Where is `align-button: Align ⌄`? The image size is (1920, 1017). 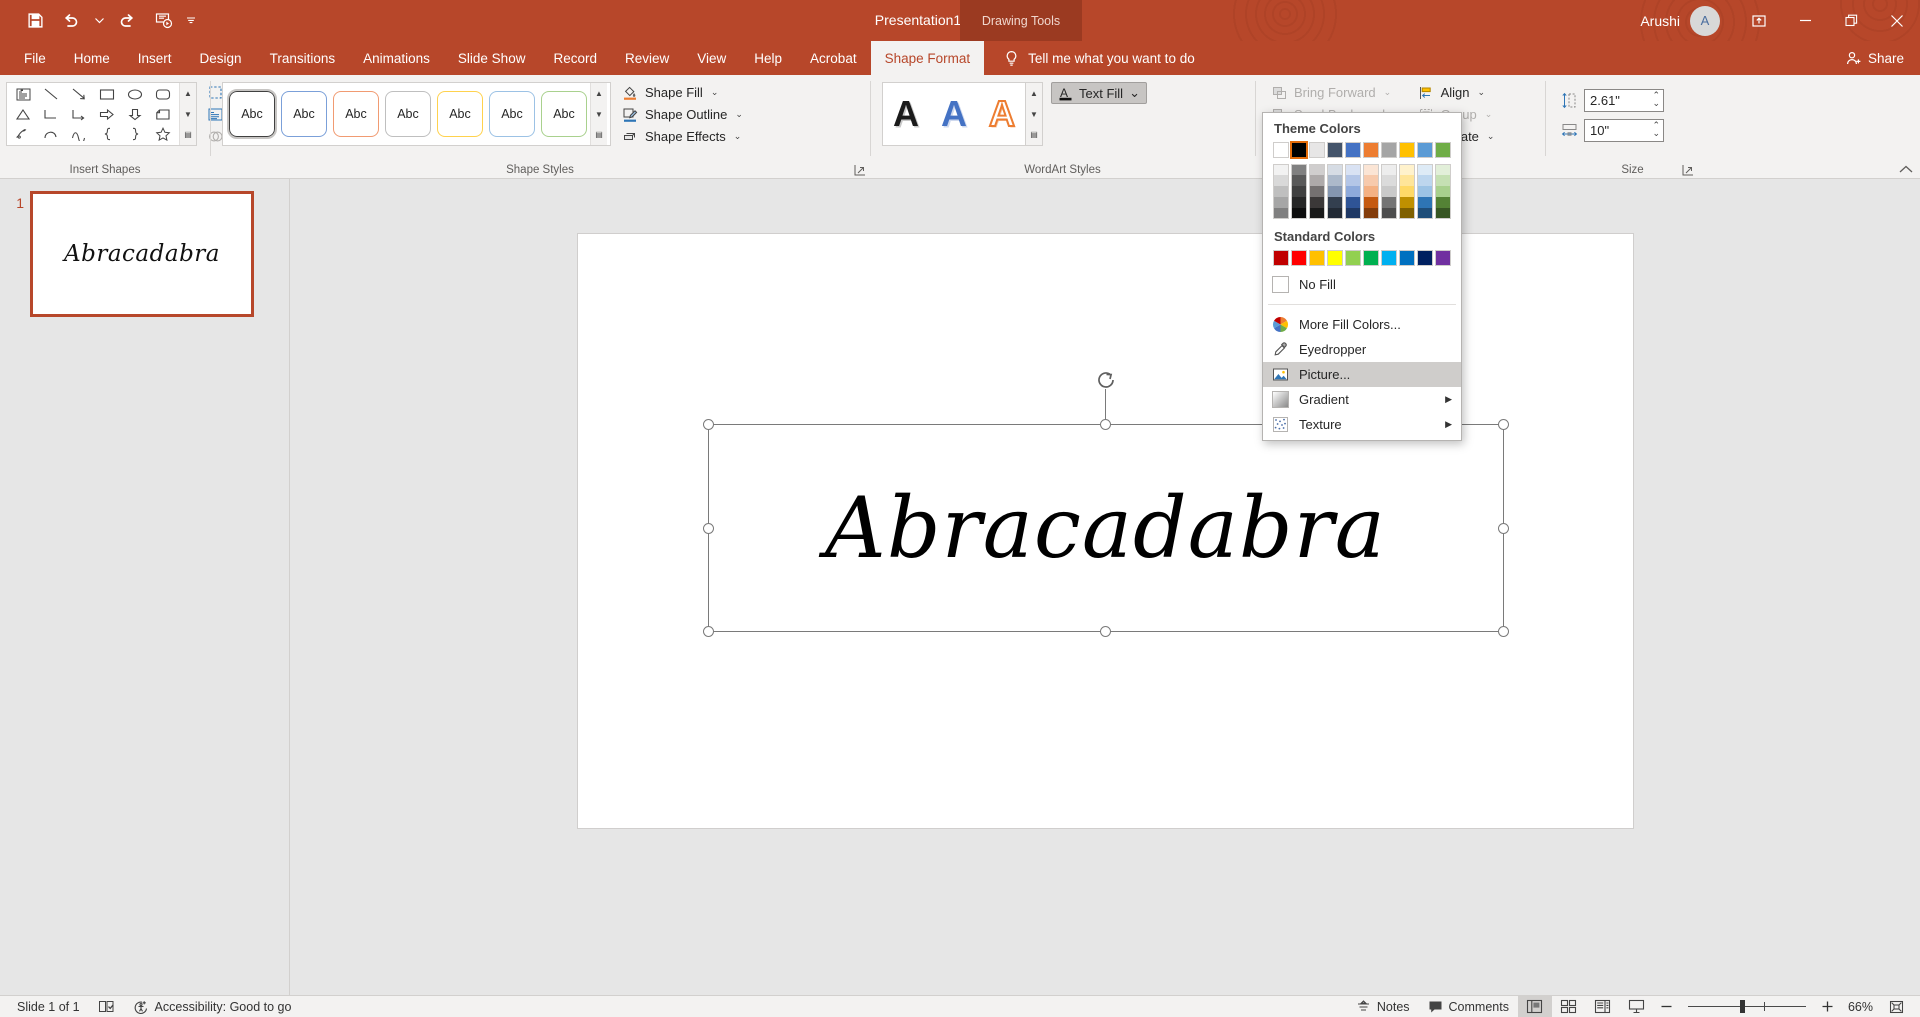
align-button: Align ⌄ is located at coordinates (1459, 92).